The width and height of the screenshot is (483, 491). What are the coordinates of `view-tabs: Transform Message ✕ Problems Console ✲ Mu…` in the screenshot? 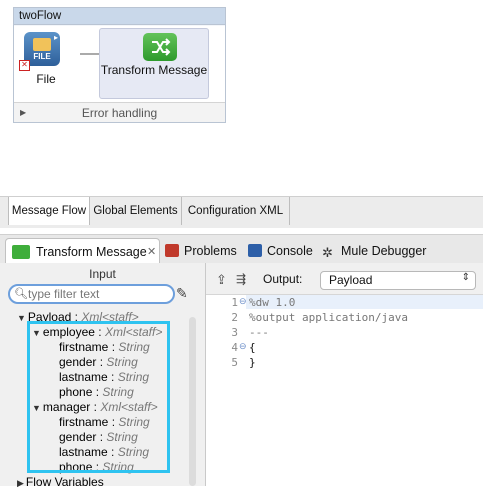 It's located at (241, 249).